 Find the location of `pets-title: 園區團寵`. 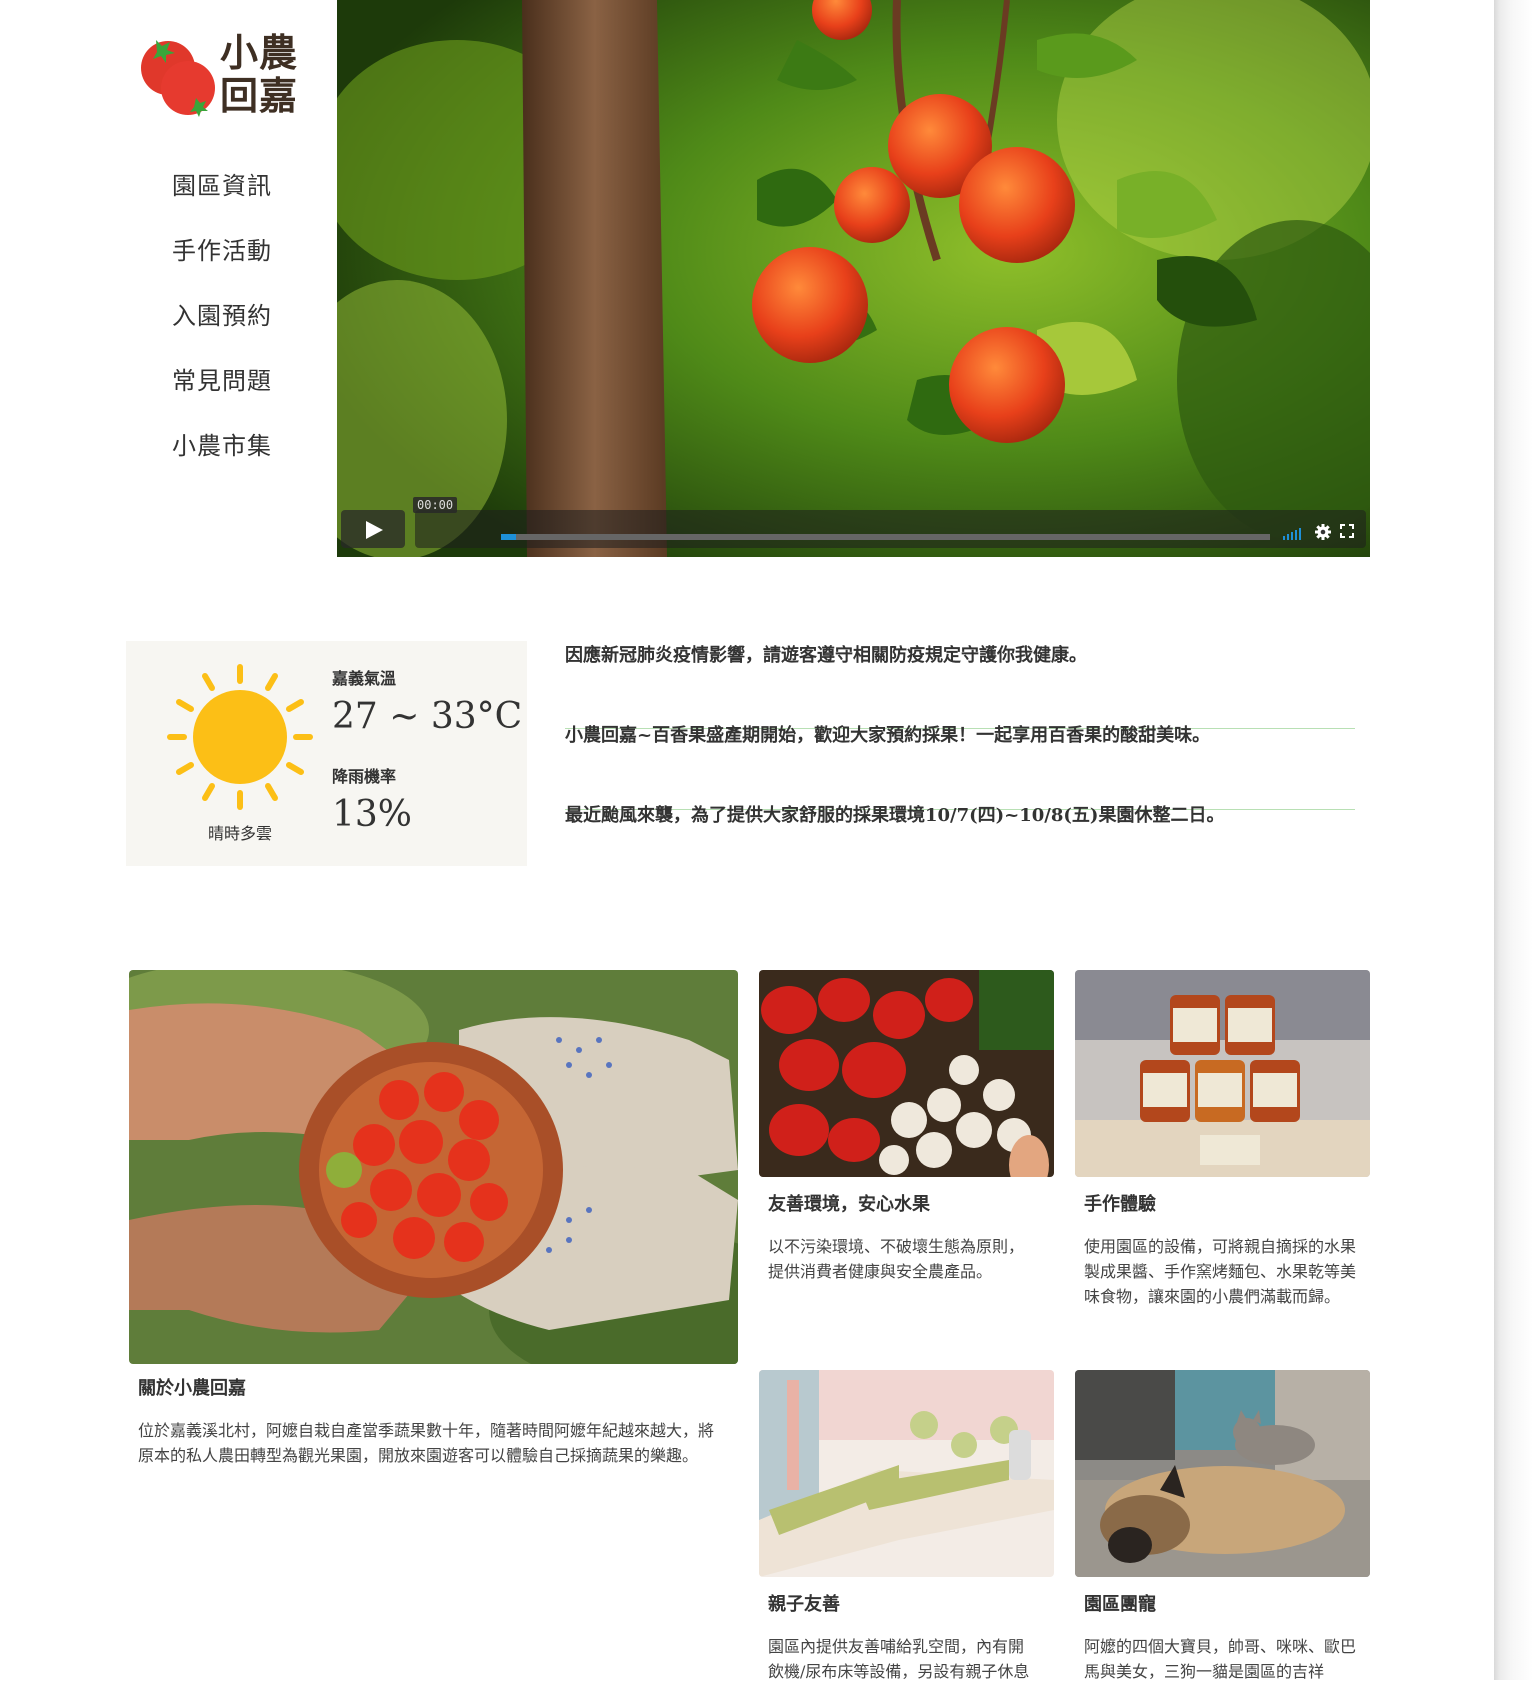

pets-title: 園區團寵 is located at coordinates (1120, 1604).